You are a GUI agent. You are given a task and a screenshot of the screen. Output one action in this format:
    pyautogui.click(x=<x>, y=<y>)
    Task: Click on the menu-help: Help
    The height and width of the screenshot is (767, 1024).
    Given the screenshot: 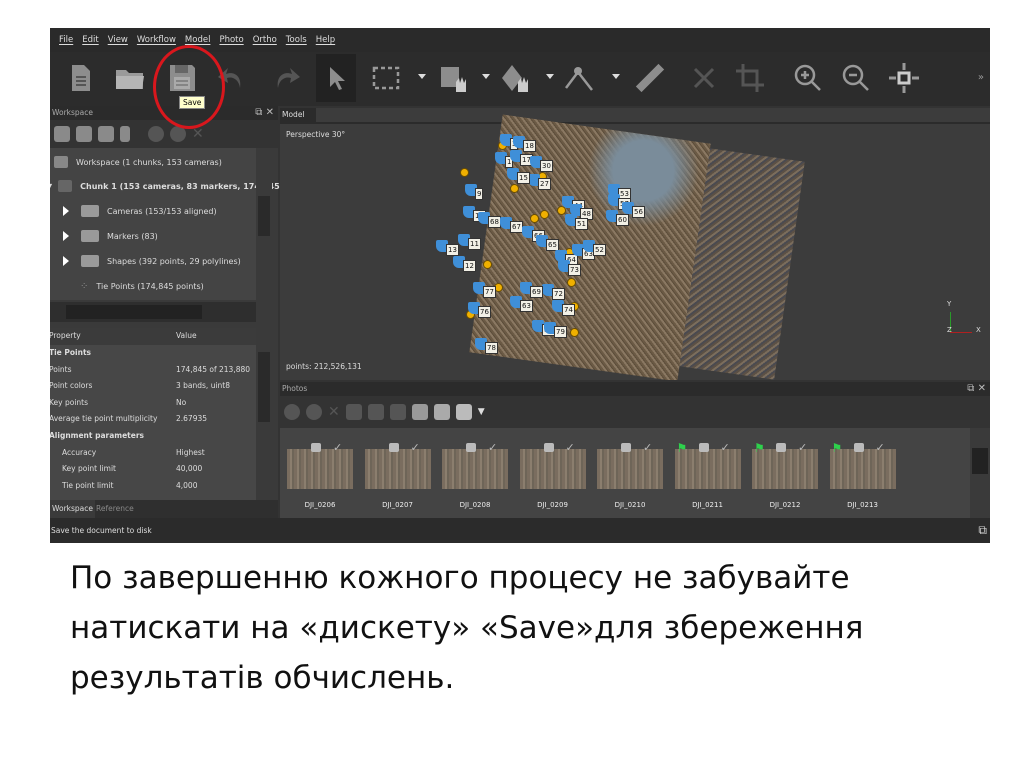 What is the action you would take?
    pyautogui.click(x=325, y=40)
    